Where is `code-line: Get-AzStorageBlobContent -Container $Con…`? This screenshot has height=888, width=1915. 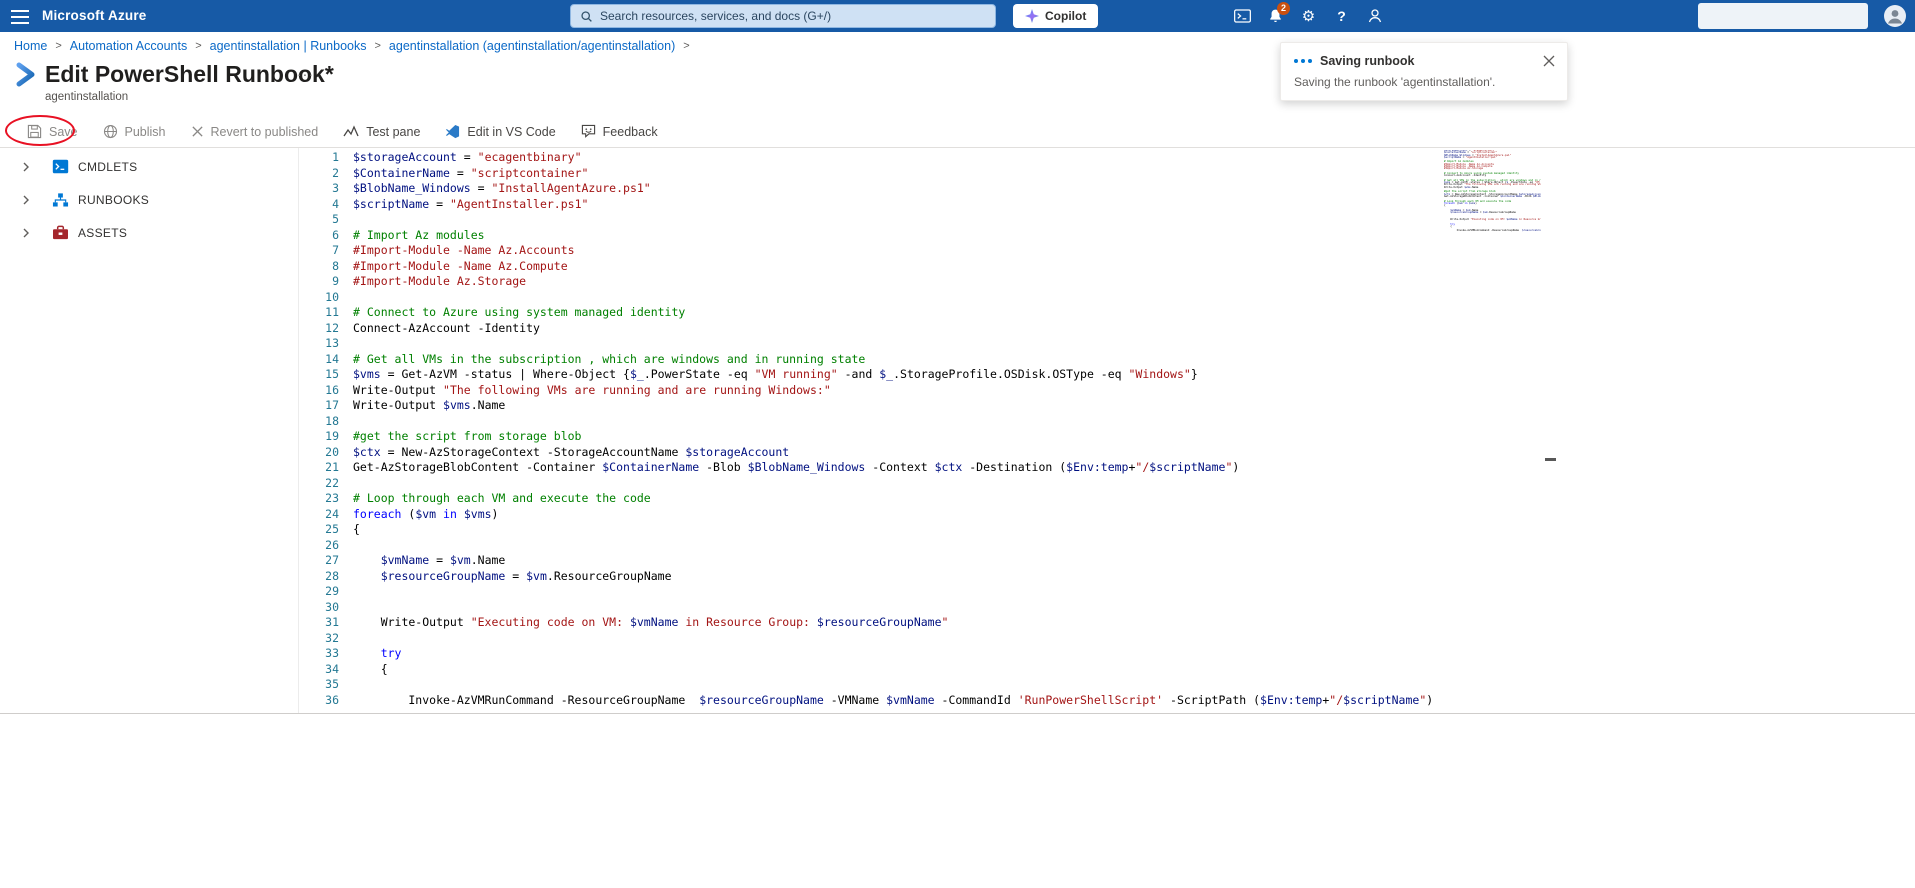
code-line: Get-AzStorageBlobContent -Container $Con… is located at coordinates (1074, 468).